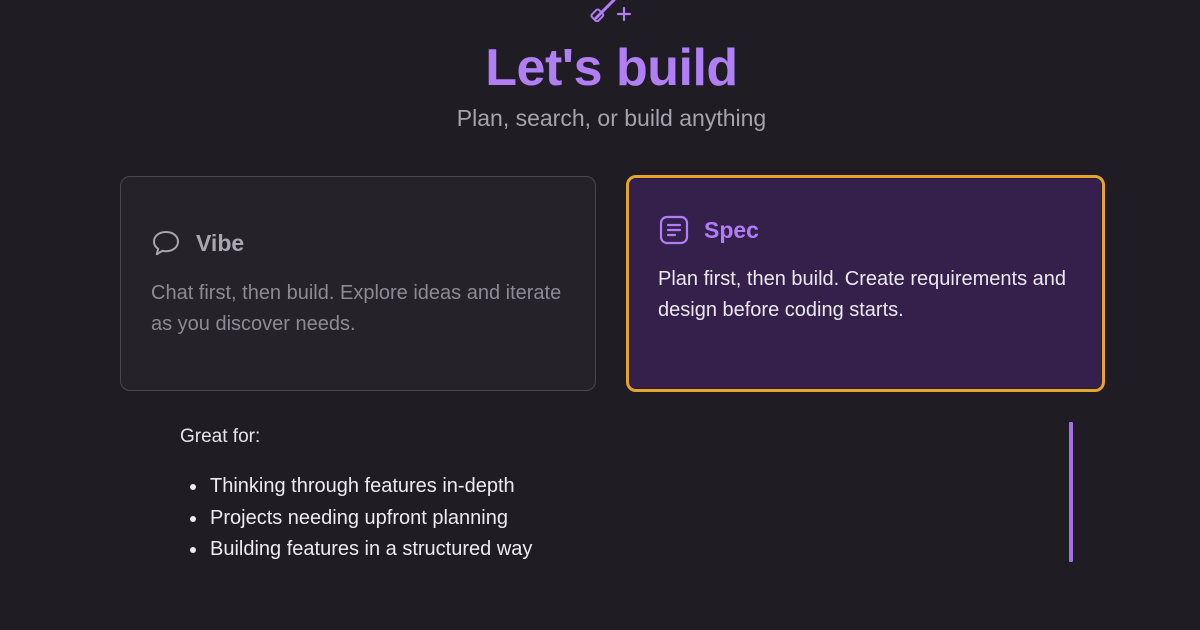 This screenshot has width=1200, height=630. I want to click on mode-card-header: Spec, so click(708, 230).